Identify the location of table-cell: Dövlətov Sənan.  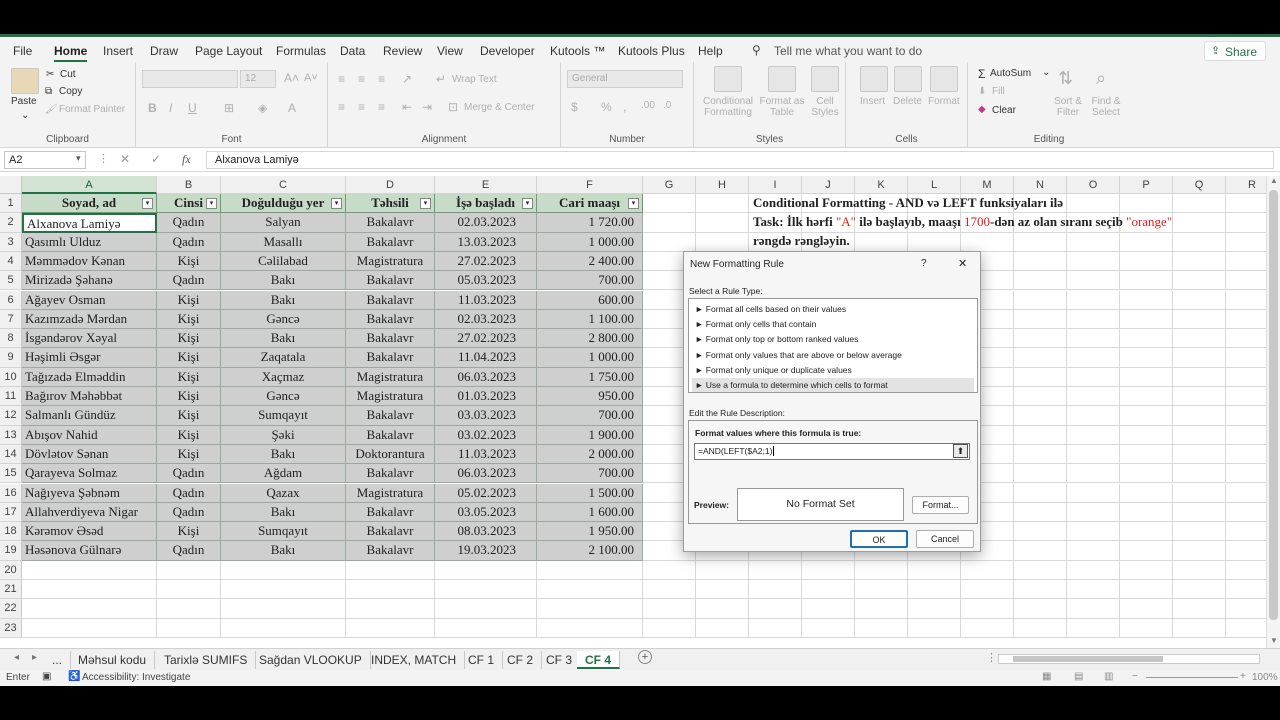
(89, 454).